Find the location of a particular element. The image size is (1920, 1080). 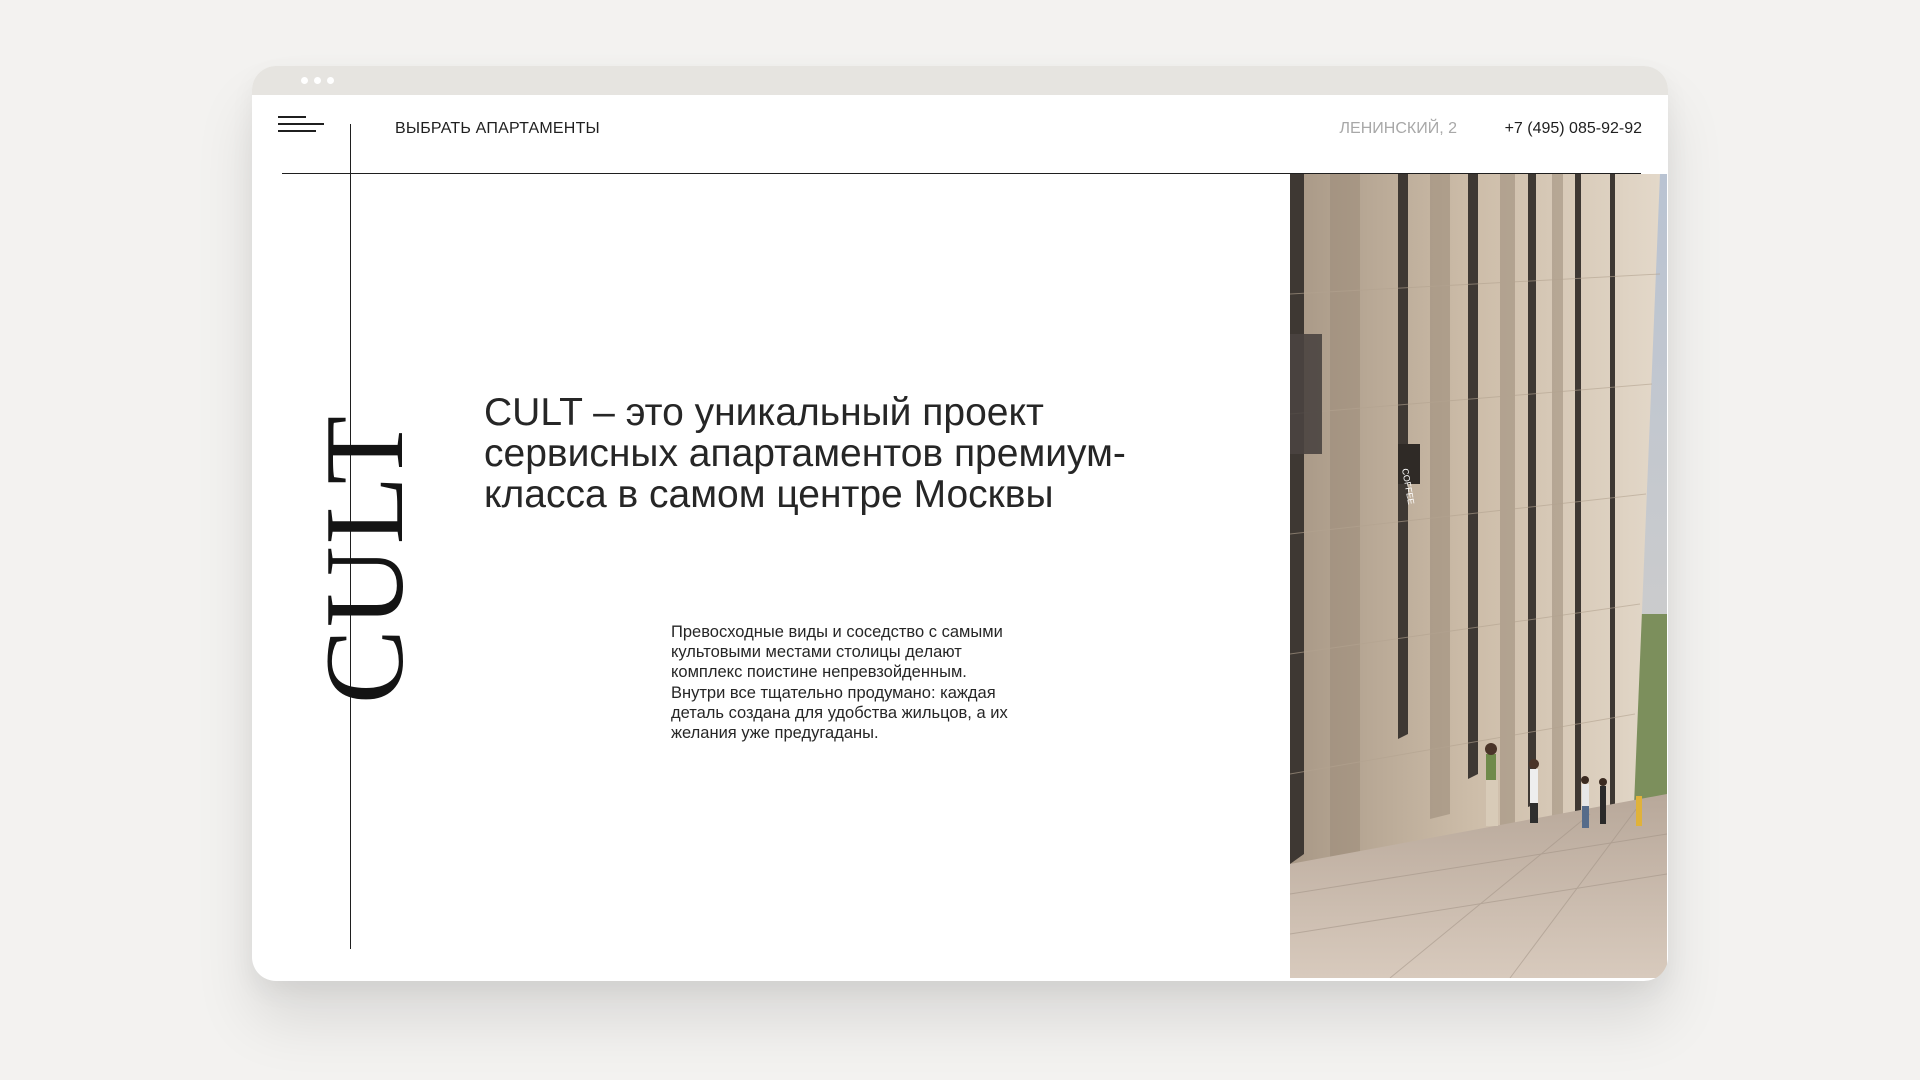

cult-logo: CULT is located at coordinates (365, 559).